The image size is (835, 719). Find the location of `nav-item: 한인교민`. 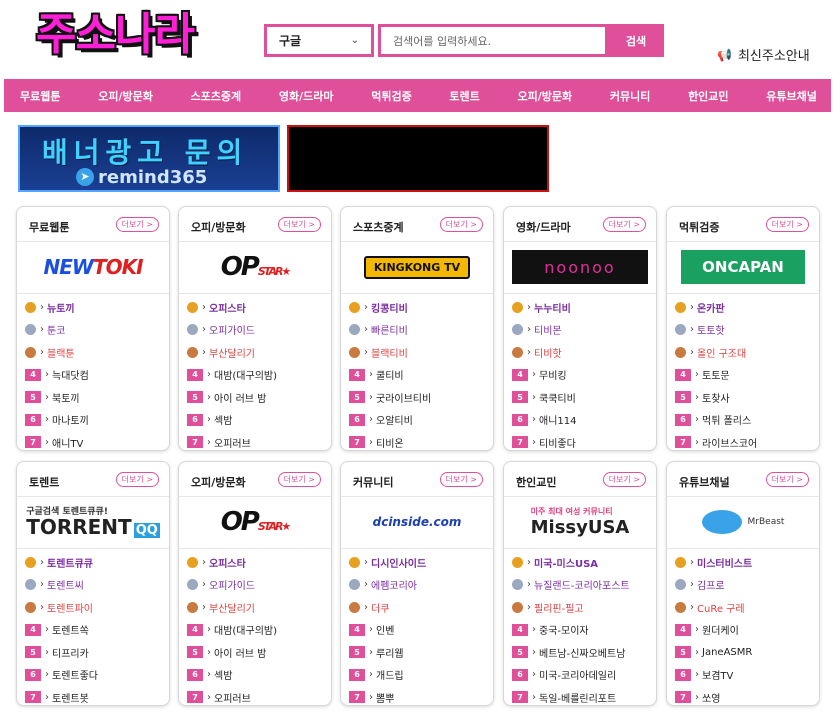

nav-item: 한인교민 is located at coordinates (708, 96).